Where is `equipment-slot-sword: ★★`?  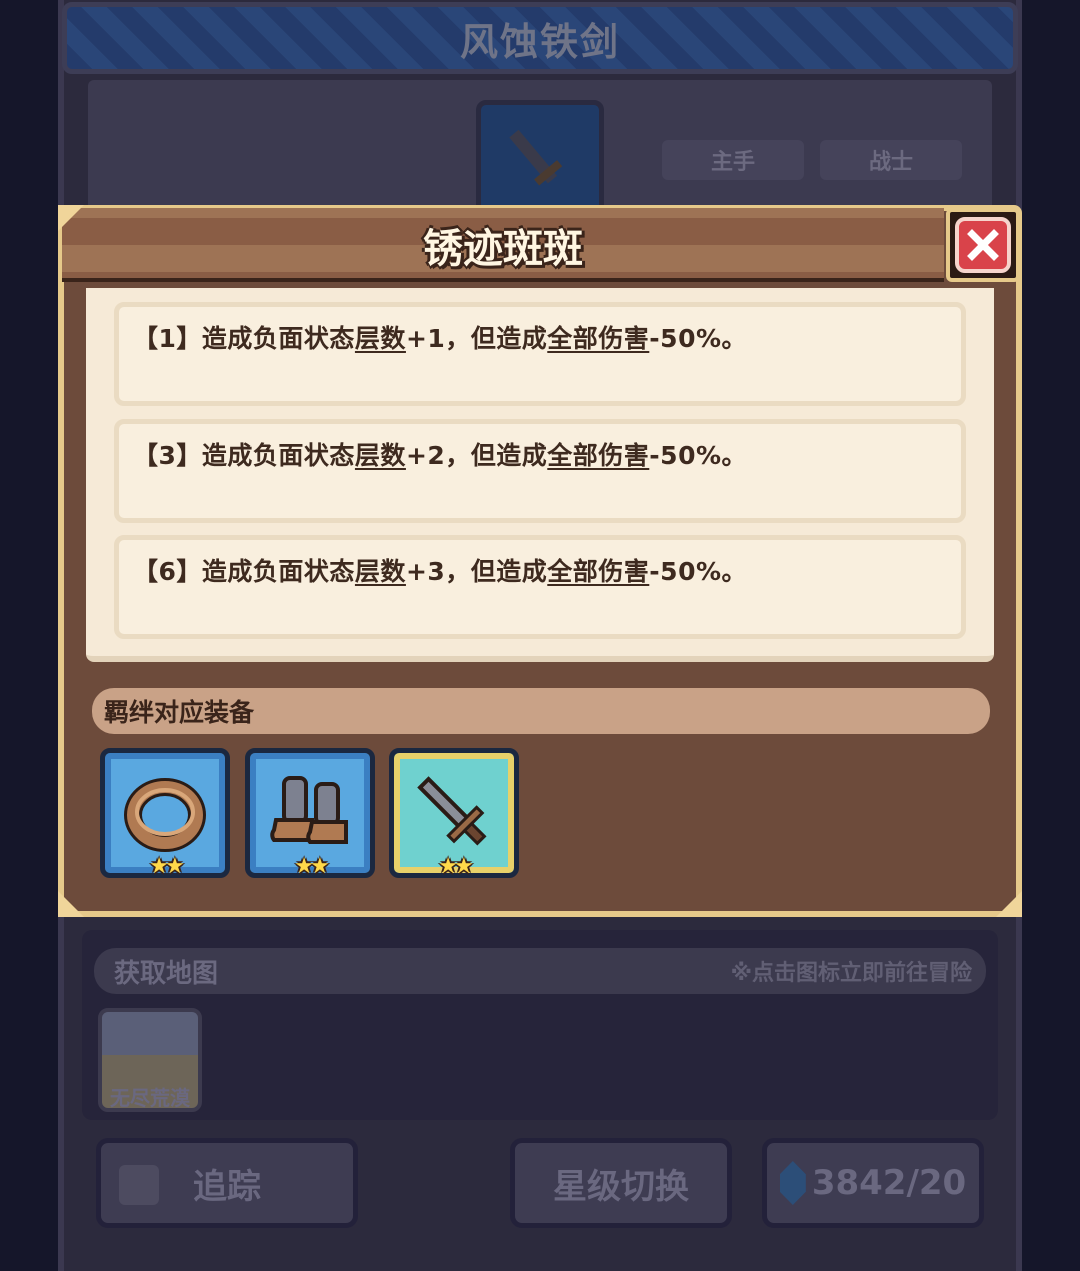
equipment-slot-sword: ★★ is located at coordinates (454, 813).